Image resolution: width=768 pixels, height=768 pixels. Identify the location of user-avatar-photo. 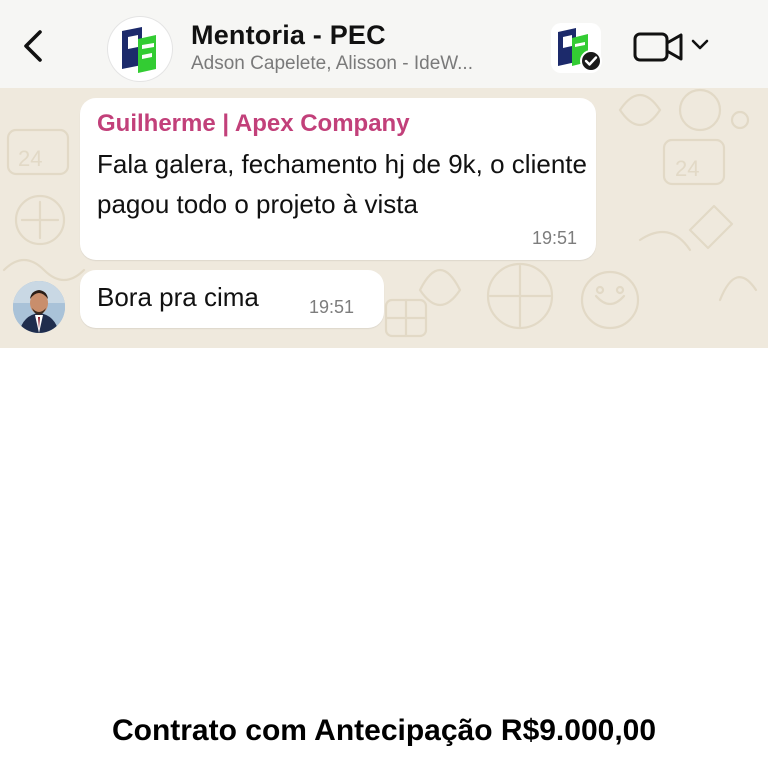
(39, 307).